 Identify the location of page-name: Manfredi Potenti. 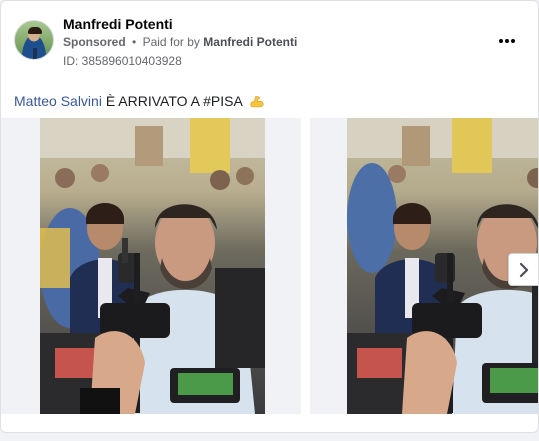
(118, 24).